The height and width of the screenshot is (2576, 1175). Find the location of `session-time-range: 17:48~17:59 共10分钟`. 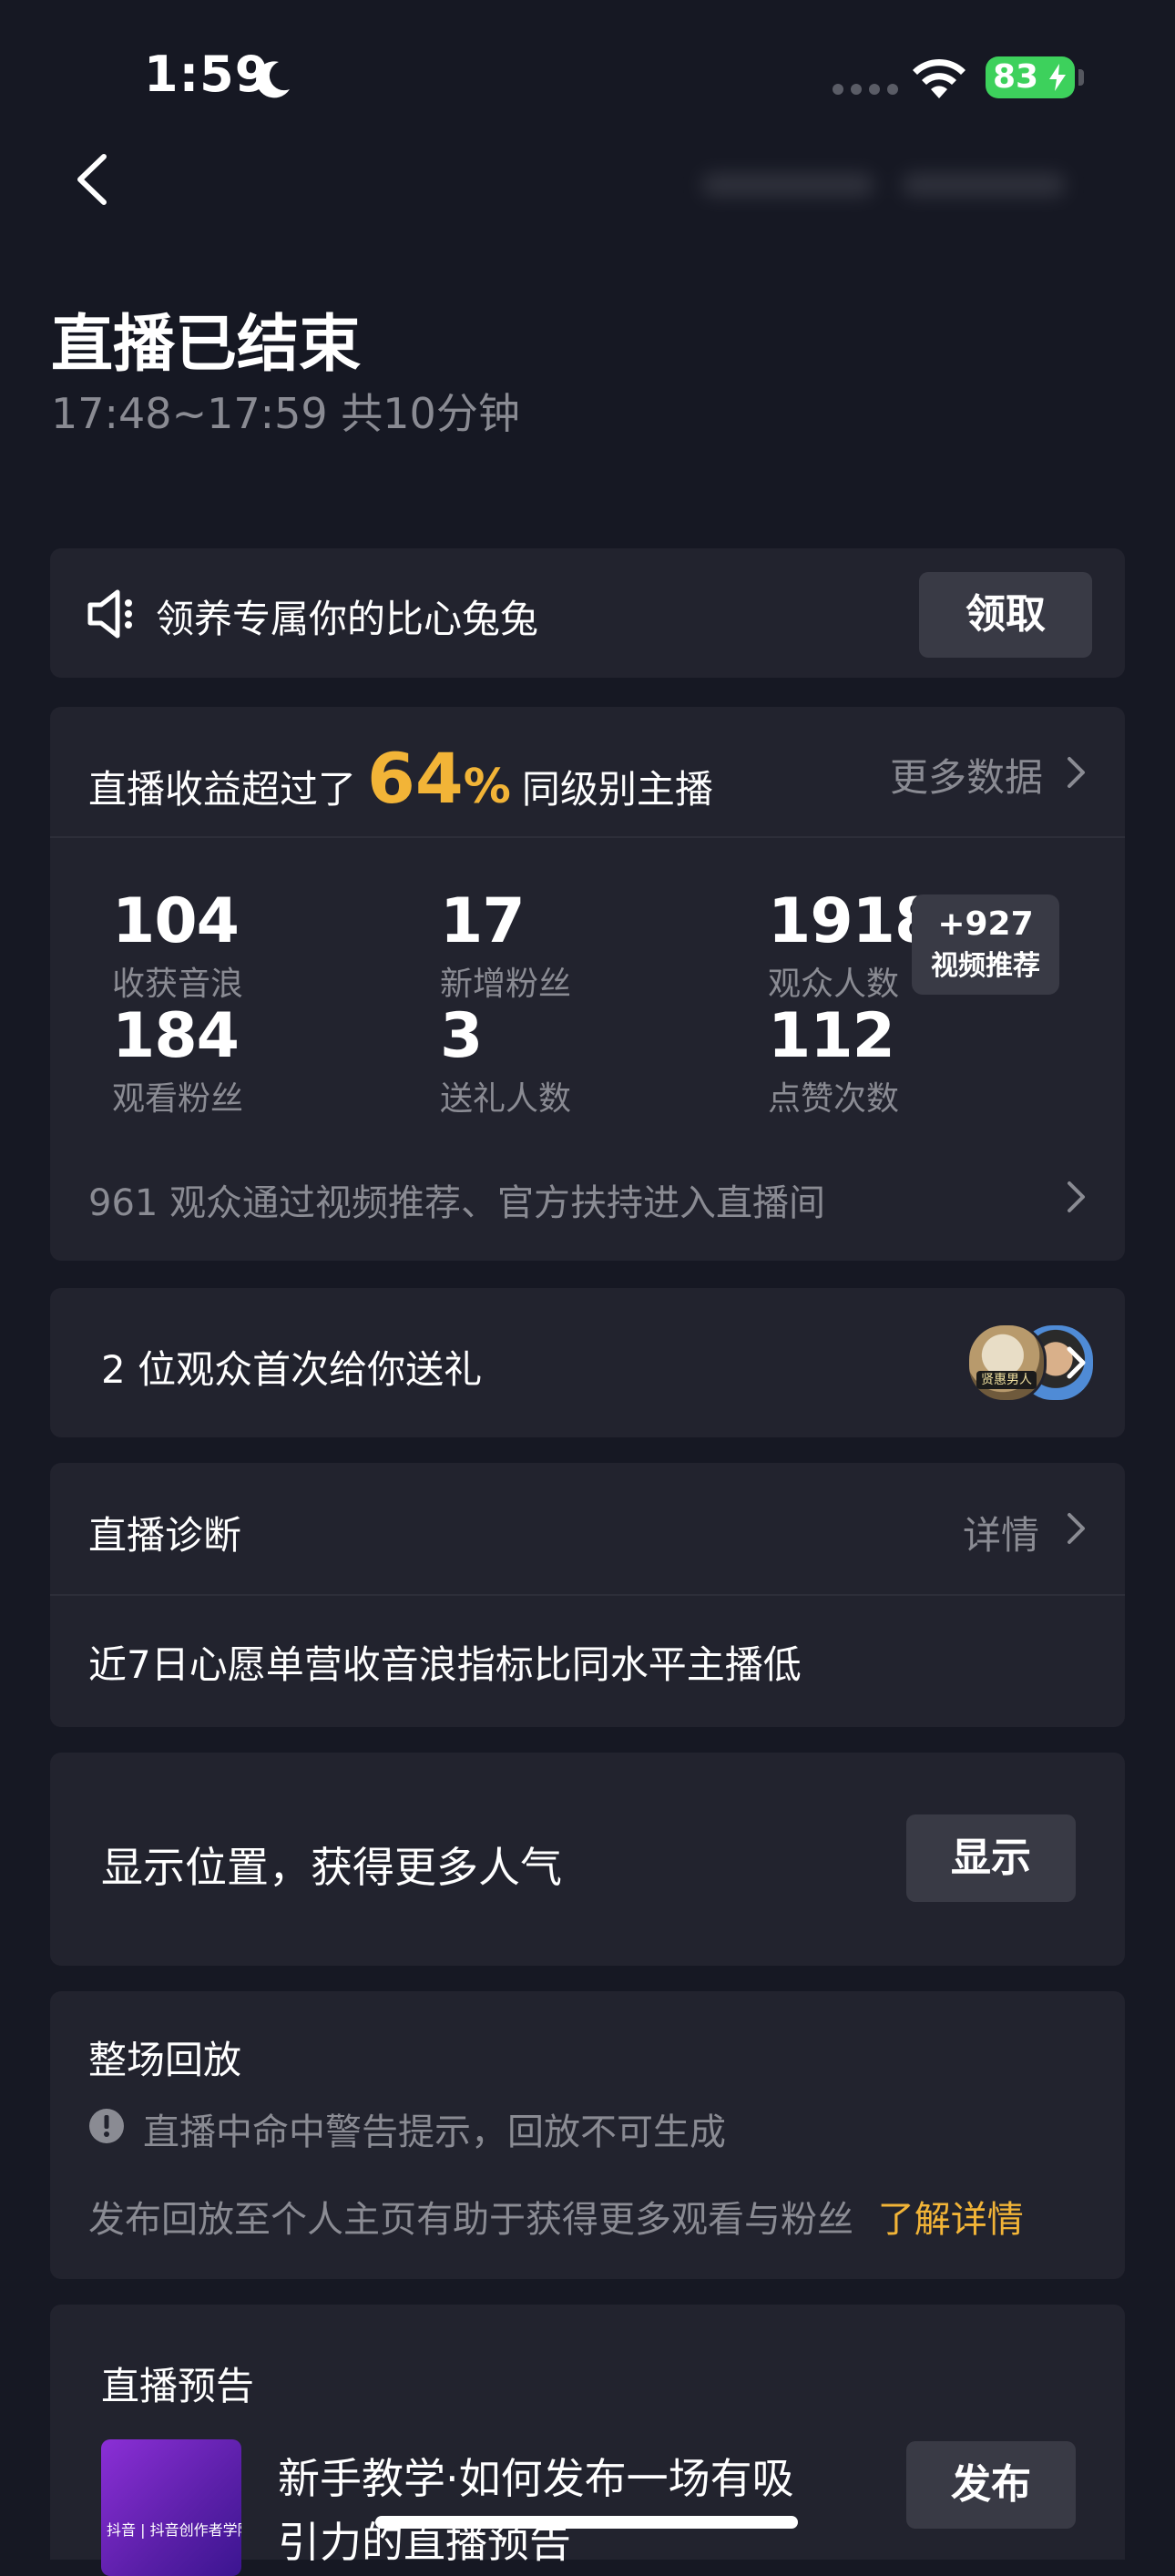

session-time-range: 17:48~17:59 共10分钟 is located at coordinates (285, 413).